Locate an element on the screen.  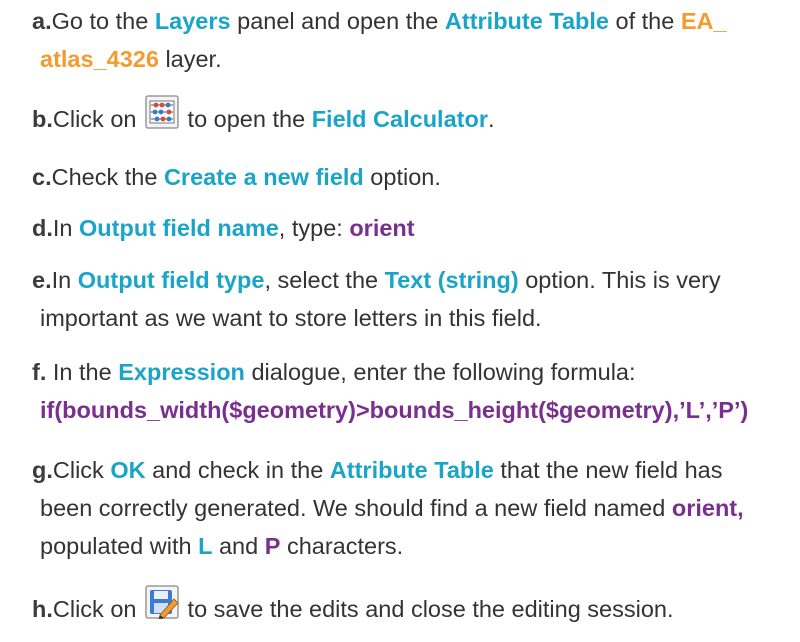
step-text: populated with is located at coordinates (119, 546).